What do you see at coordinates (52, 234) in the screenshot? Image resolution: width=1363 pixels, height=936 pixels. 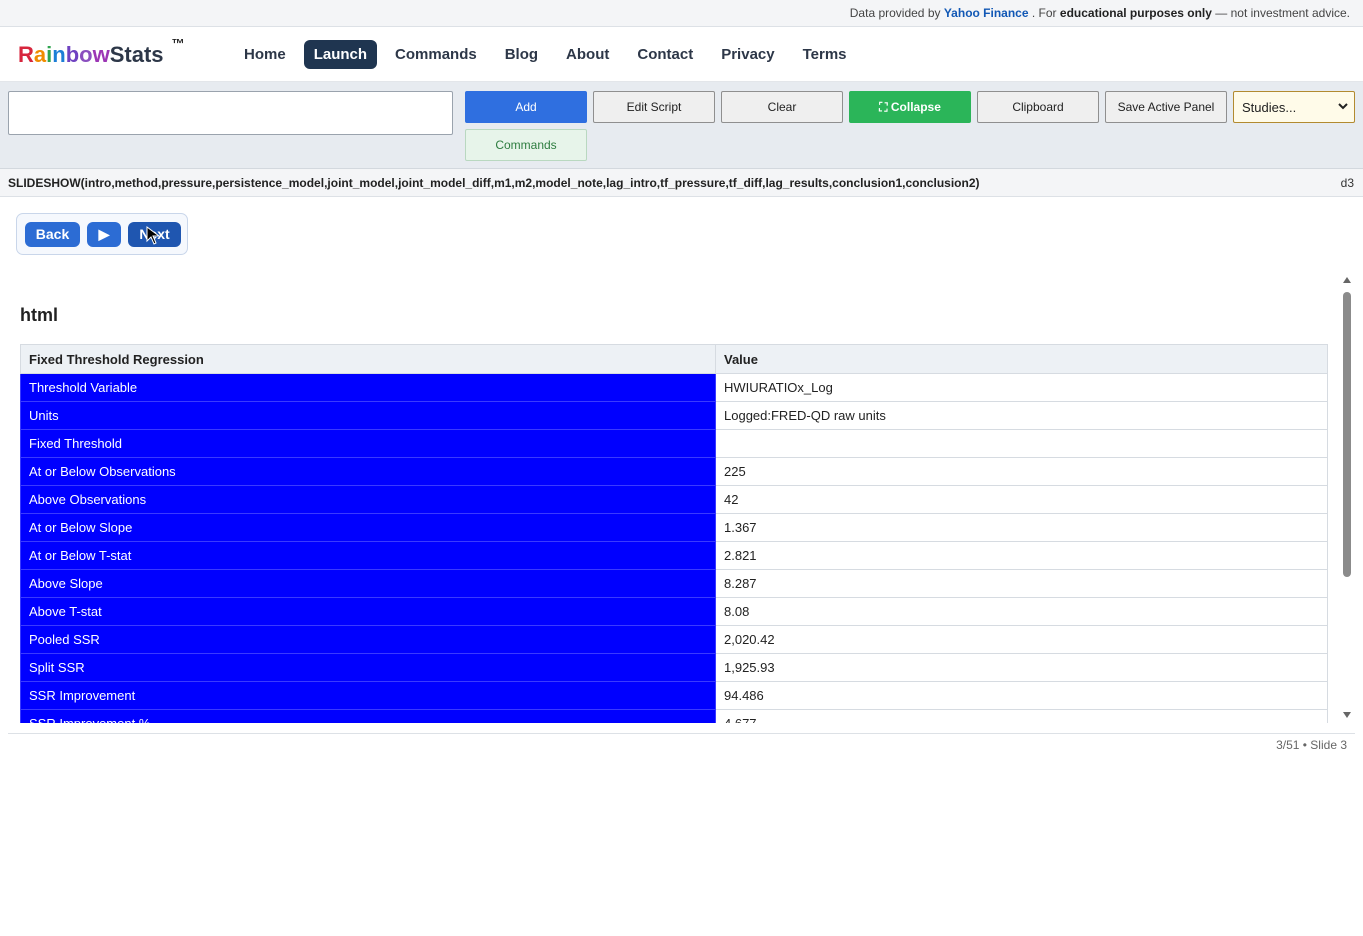 I see `back-button: Back` at bounding box center [52, 234].